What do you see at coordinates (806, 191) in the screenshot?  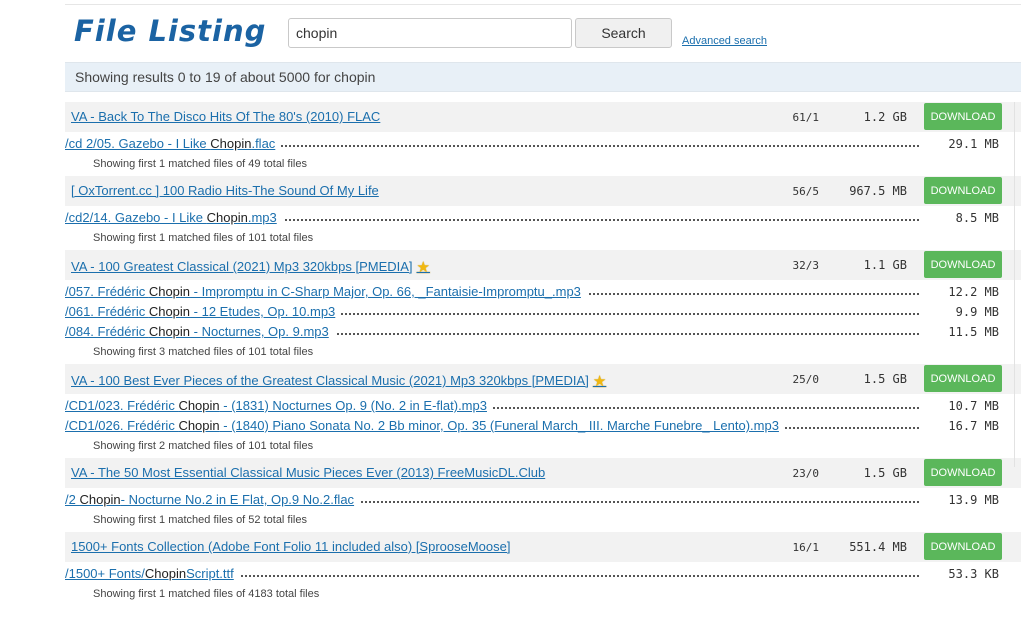 I see `seed-peer-ratio: 56/5` at bounding box center [806, 191].